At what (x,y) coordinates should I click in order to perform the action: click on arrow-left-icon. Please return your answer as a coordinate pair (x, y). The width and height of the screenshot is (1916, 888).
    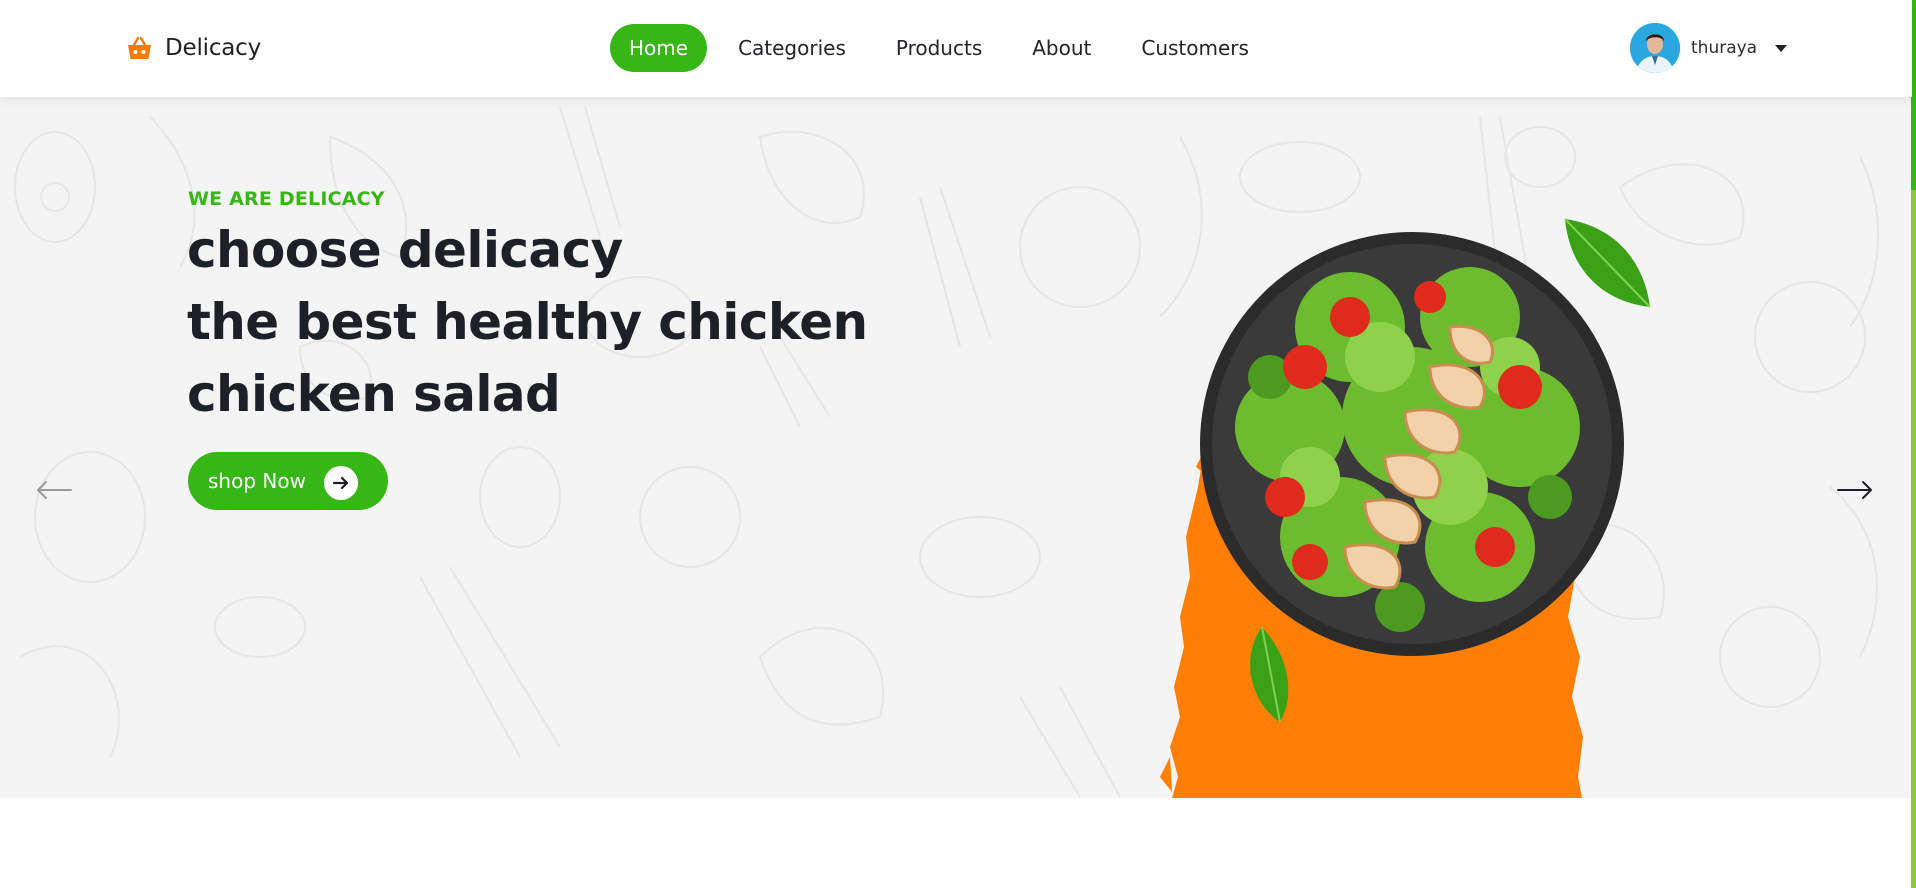
    Looking at the image, I should click on (54, 490).